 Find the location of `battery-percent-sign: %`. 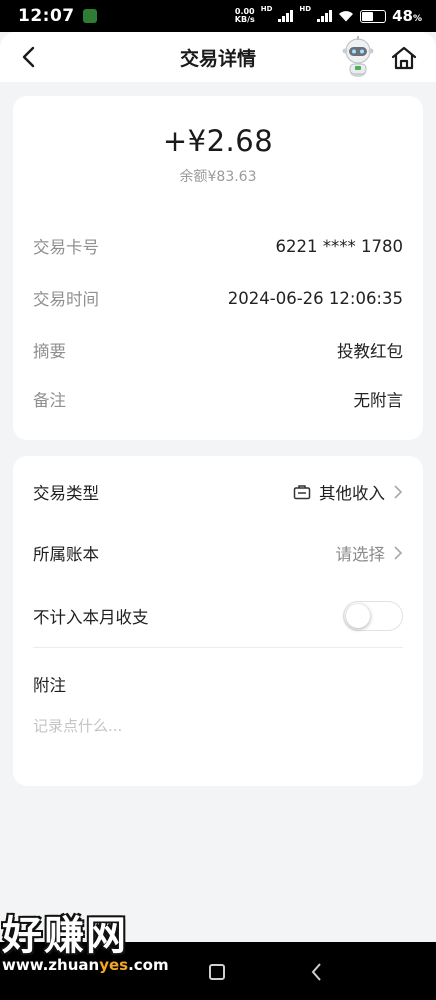

battery-percent-sign: % is located at coordinates (417, 19).